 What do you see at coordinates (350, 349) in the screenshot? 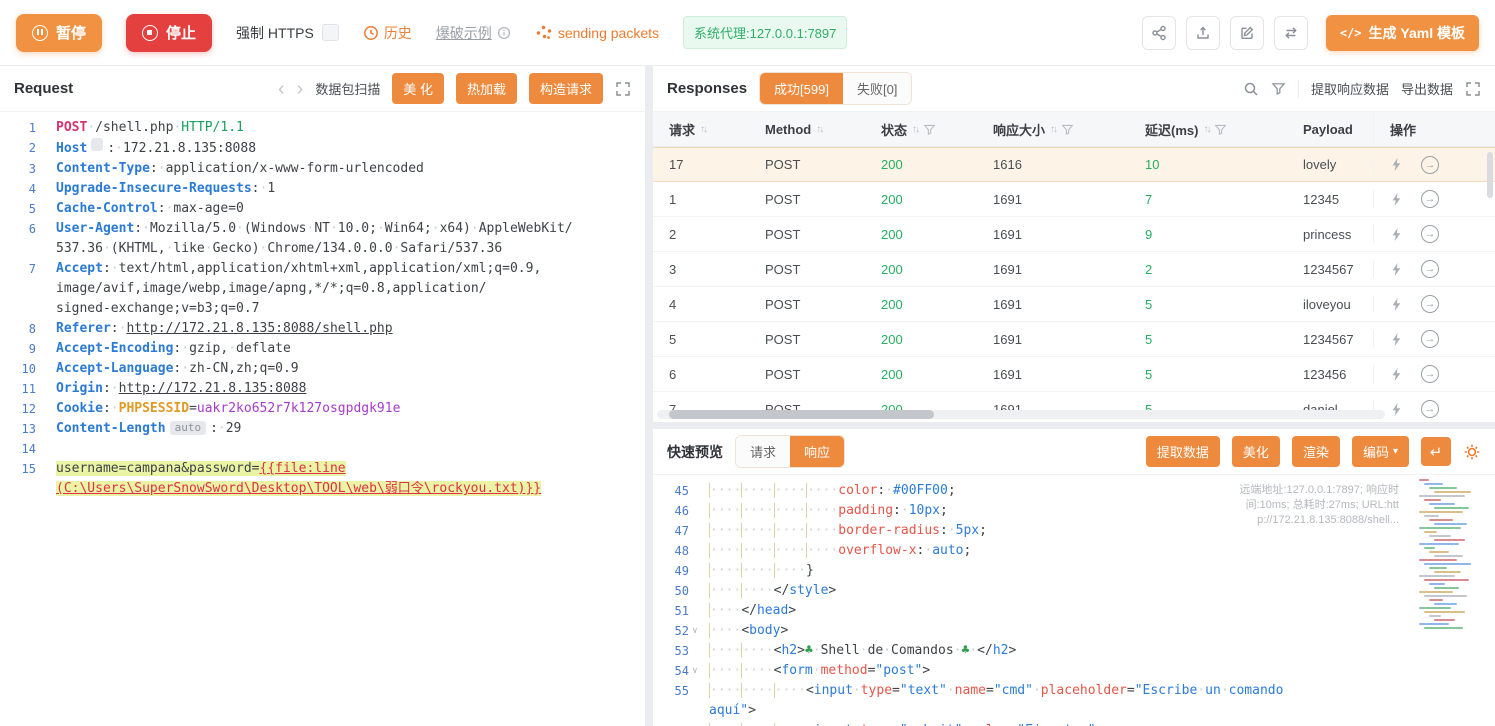
I see `code-text: Accept-Encoding:·gzip,·deflate` at bounding box center [350, 349].